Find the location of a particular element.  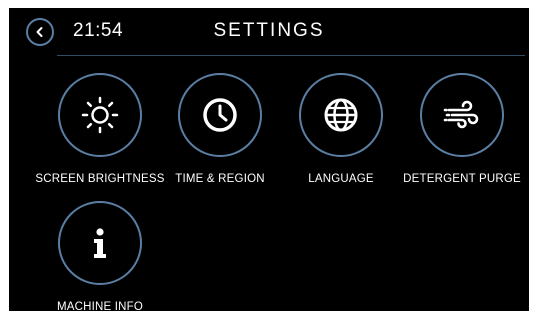

sun-icon is located at coordinates (100, 115).